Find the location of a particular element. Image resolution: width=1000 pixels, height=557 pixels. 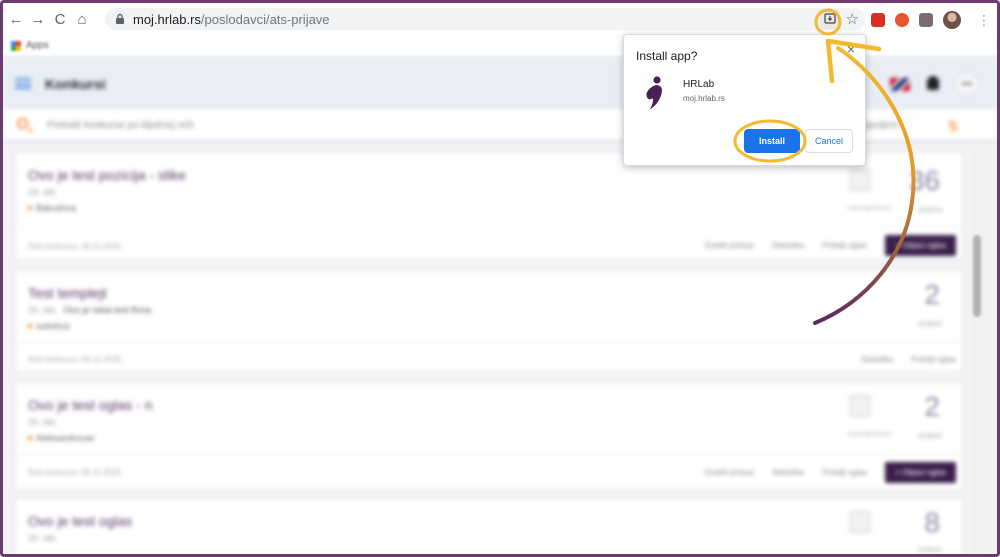

profile-avatar is located at coordinates (952, 20).